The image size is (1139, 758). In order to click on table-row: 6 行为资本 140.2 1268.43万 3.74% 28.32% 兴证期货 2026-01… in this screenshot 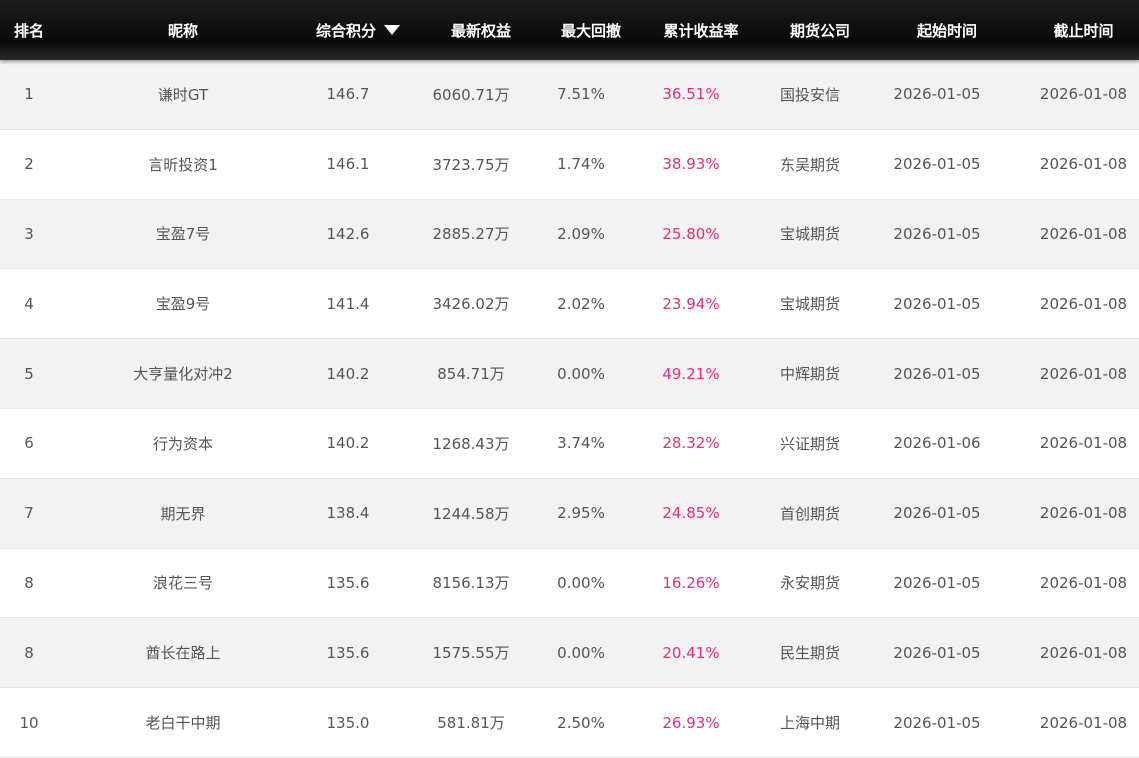, I will do `click(569, 443)`.